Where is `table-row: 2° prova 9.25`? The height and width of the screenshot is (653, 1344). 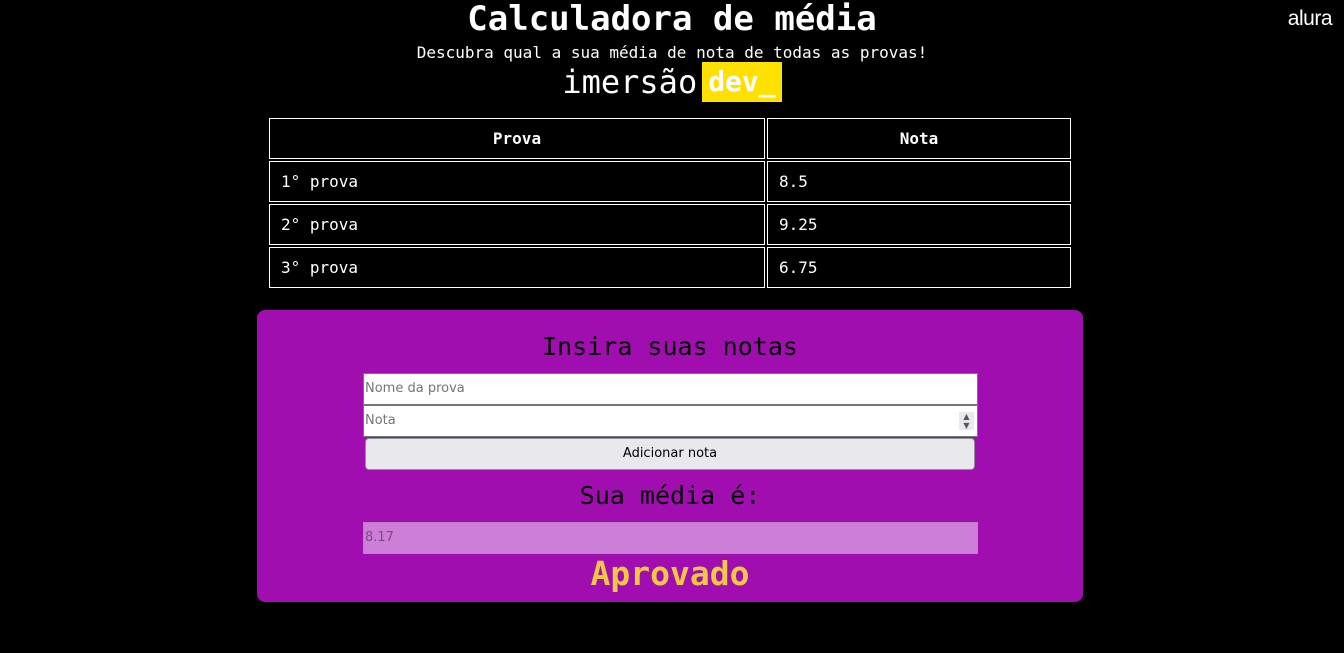 table-row: 2° prova 9.25 is located at coordinates (670, 224).